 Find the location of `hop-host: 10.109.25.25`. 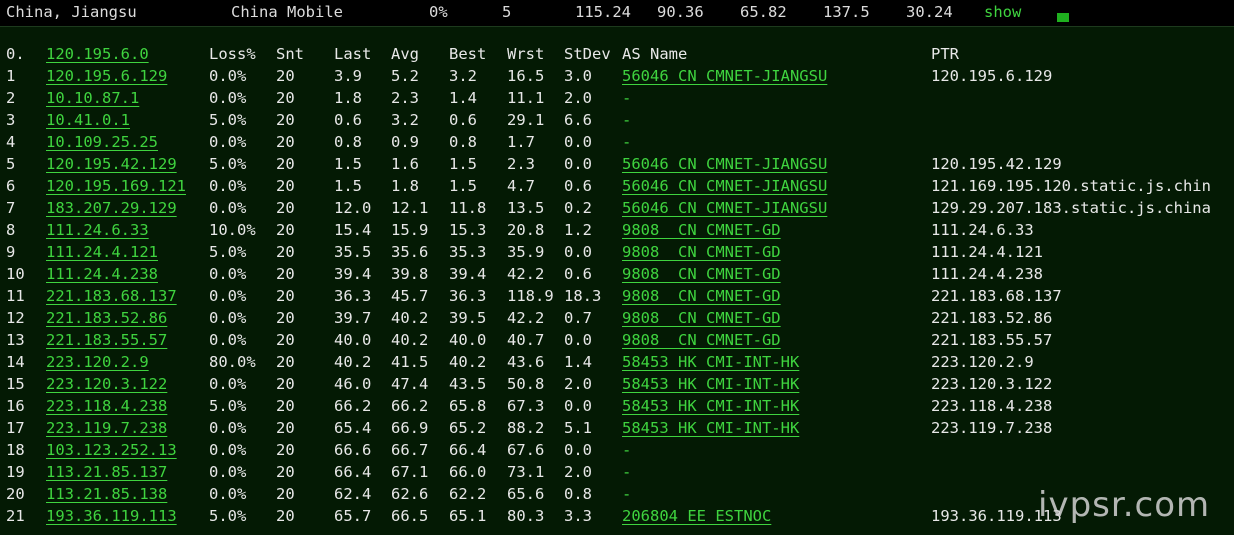

hop-host: 10.109.25.25 is located at coordinates (102, 142).